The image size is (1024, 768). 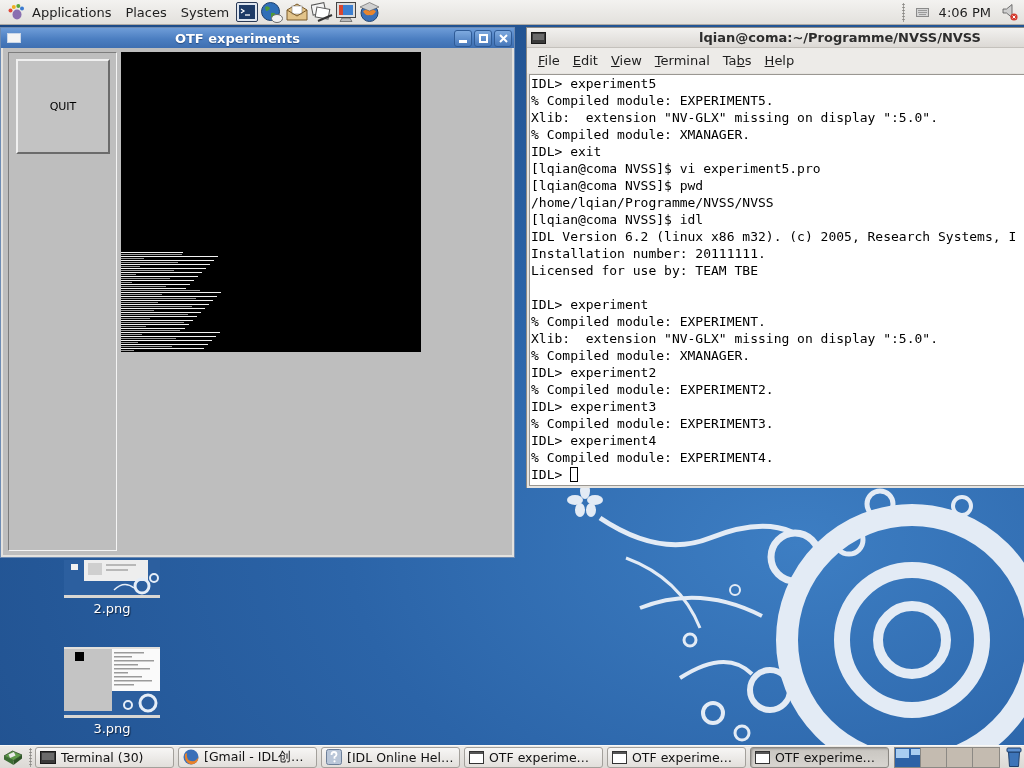 I want to click on menu-item: View, so click(x=626, y=60).